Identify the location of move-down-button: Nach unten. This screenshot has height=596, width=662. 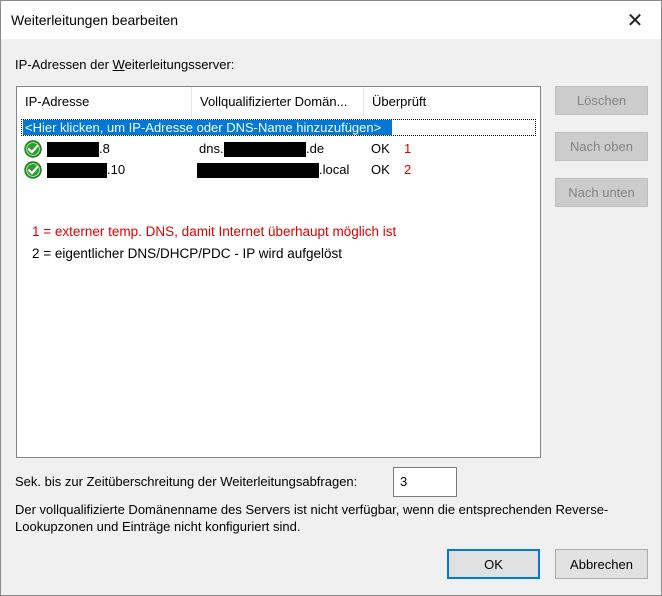
(601, 192).